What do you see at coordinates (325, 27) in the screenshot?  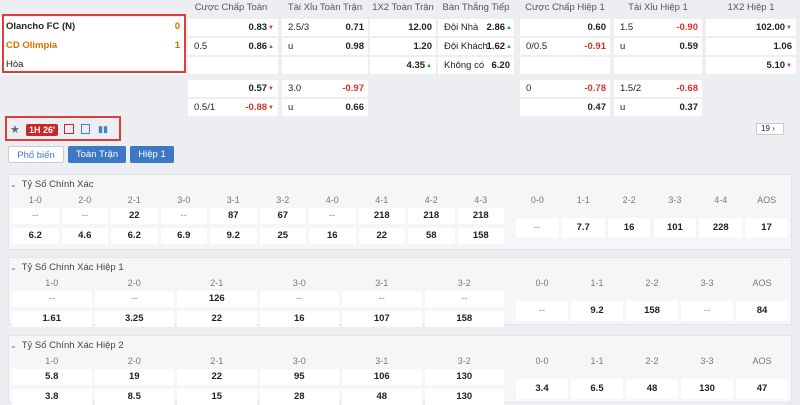 I see `odds-cell: 2.5/3 0.71` at bounding box center [325, 27].